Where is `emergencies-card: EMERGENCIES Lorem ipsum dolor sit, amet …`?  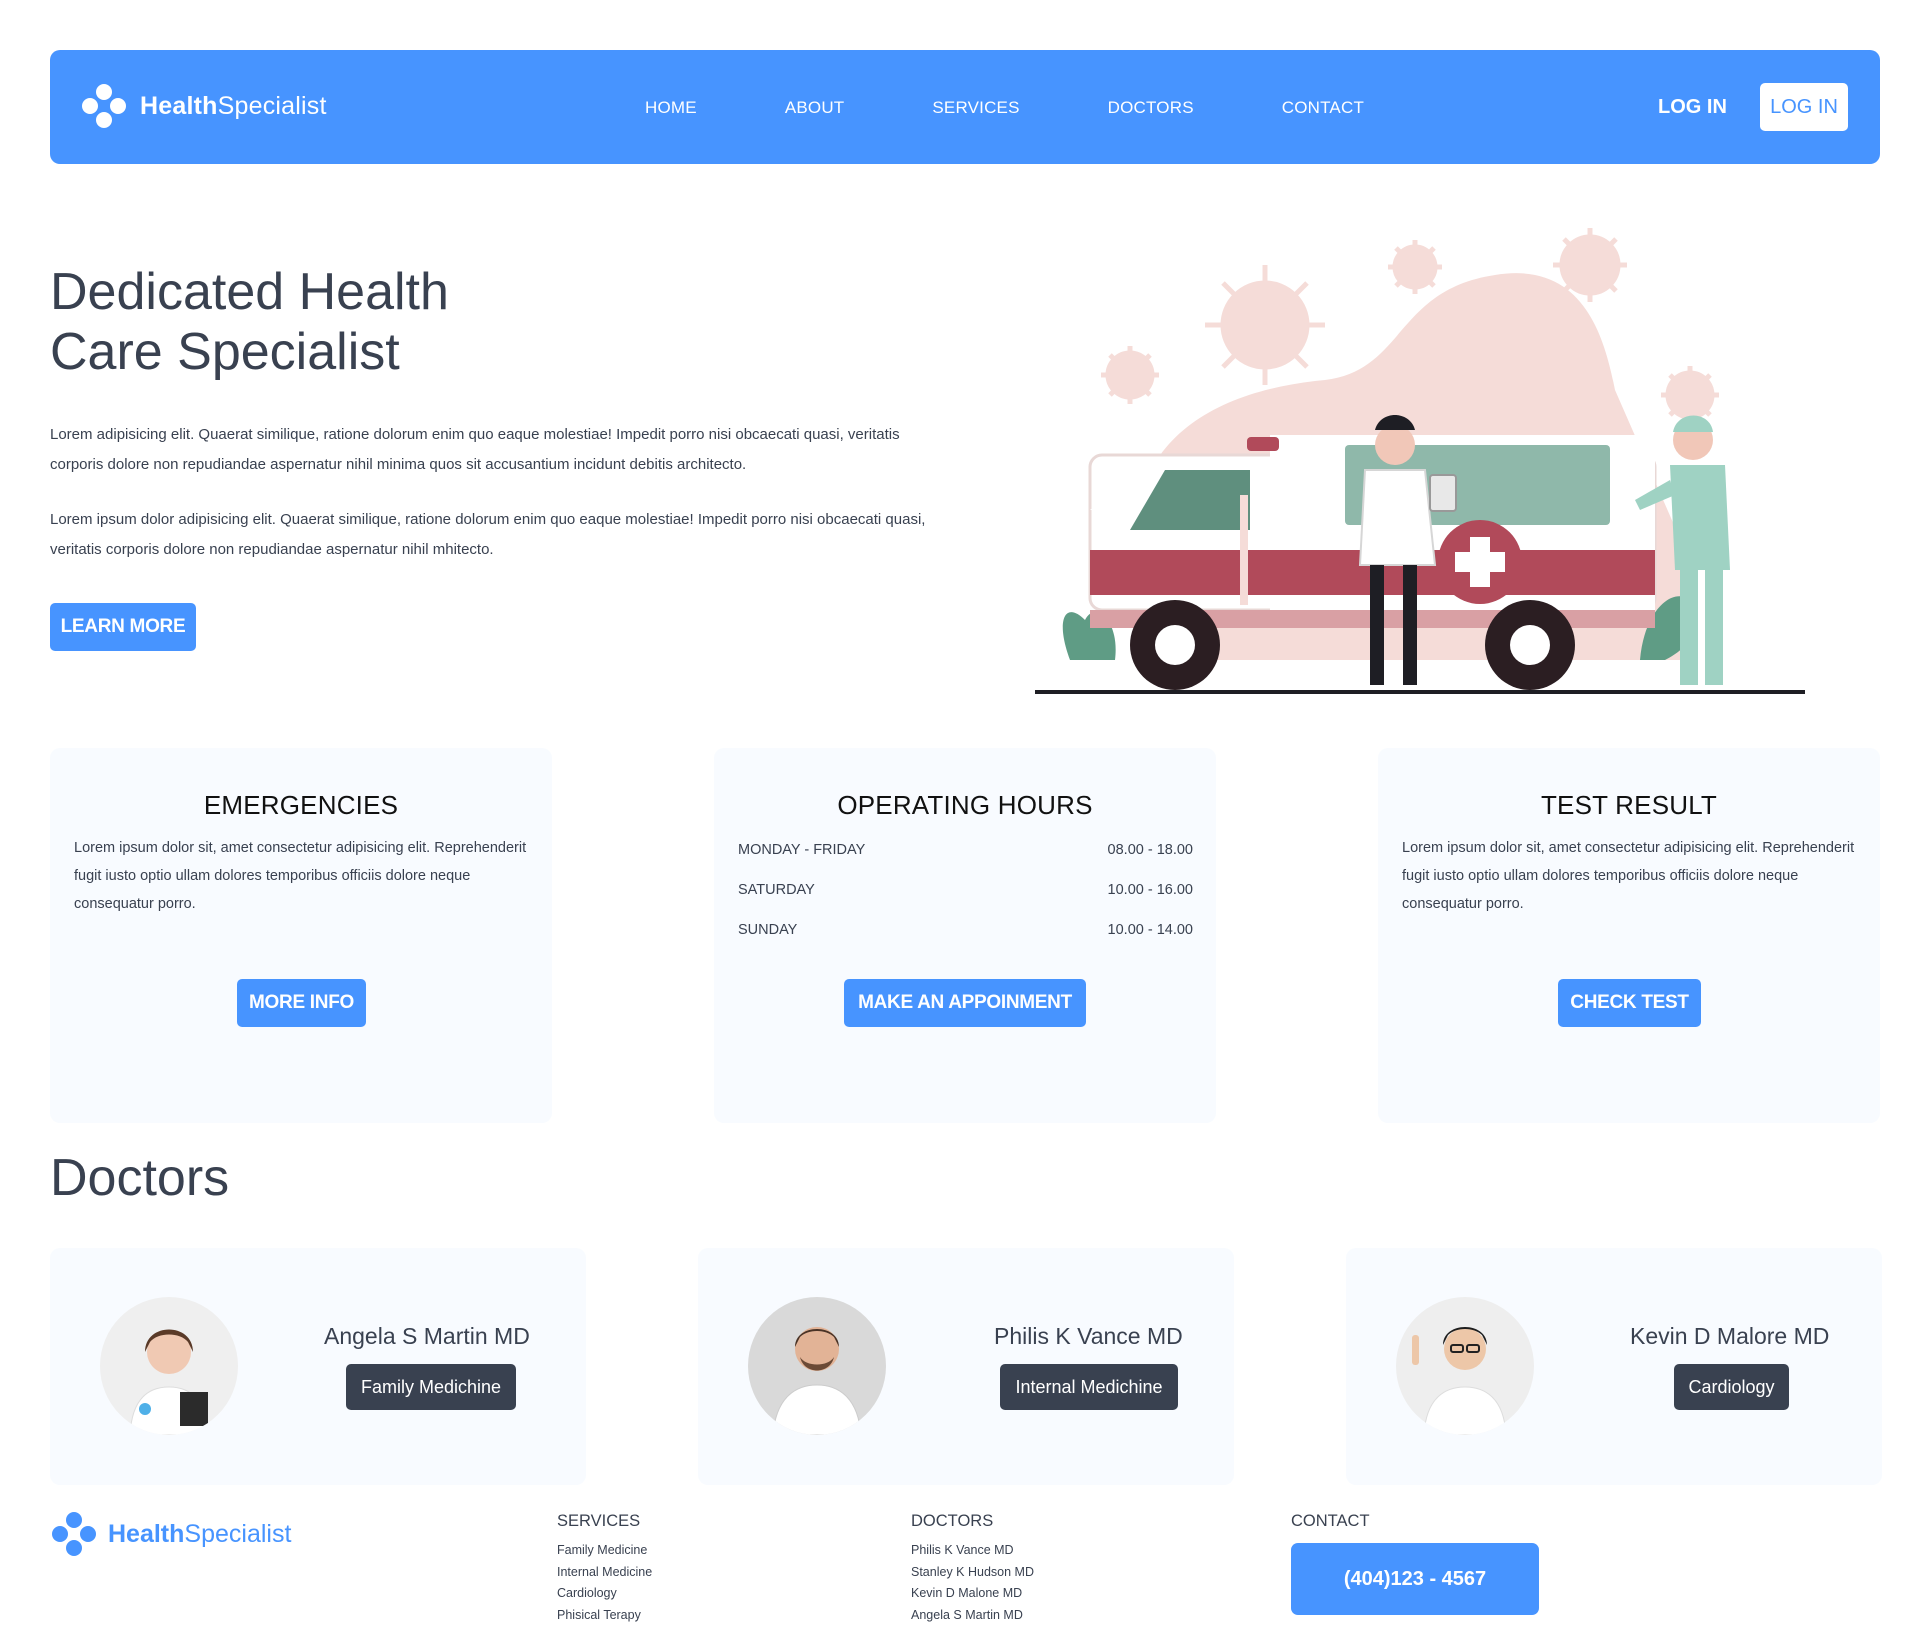 emergencies-card: EMERGENCIES Lorem ipsum dolor sit, amet … is located at coordinates (301, 935).